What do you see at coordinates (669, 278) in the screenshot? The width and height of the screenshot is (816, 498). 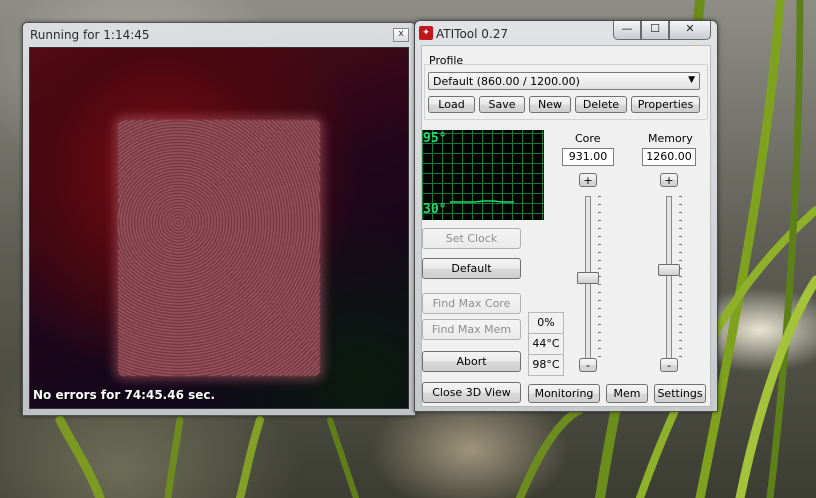 I see `memory-slider-track` at bounding box center [669, 278].